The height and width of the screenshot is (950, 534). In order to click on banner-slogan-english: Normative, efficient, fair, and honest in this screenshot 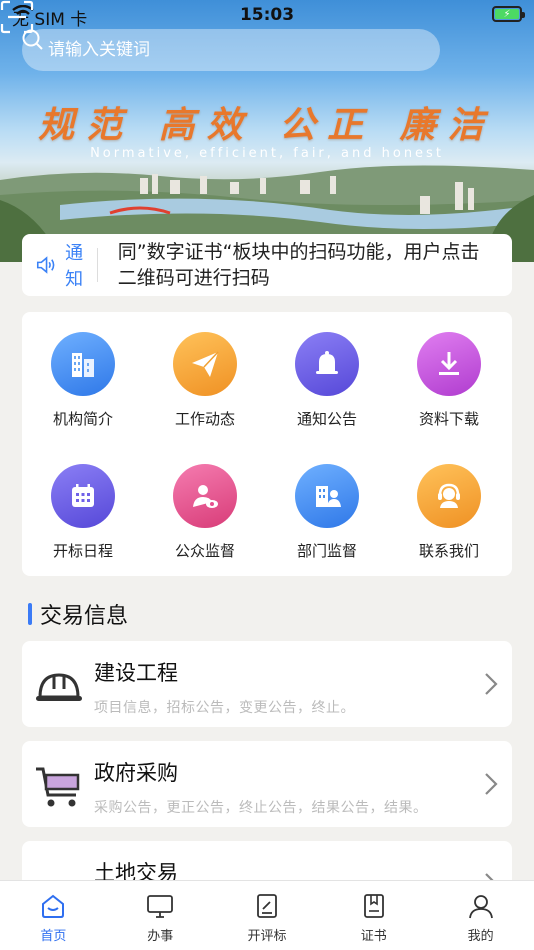, I will do `click(267, 153)`.